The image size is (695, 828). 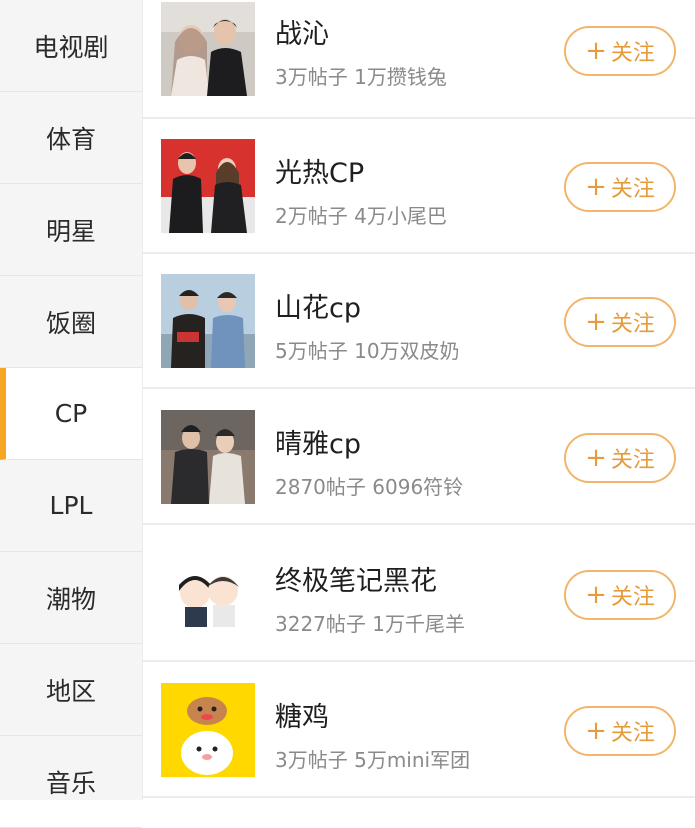 What do you see at coordinates (419, 186) in the screenshot?
I see `list-item: 光热CP 2万帖子 4万小尾巴 + 关注` at bounding box center [419, 186].